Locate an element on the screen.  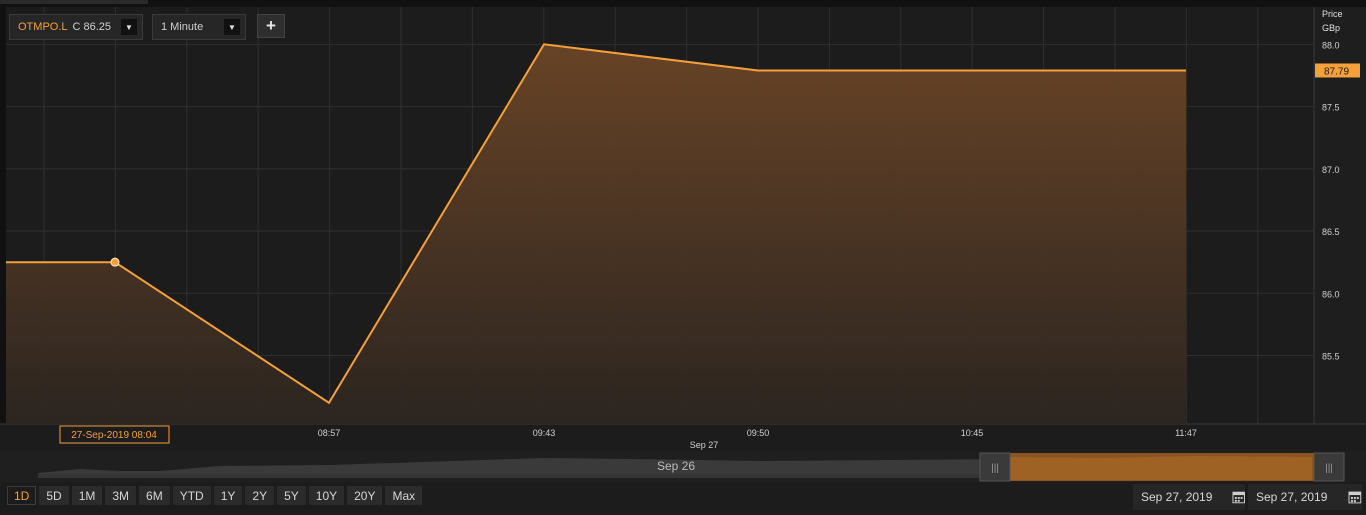
date-to-value: Sep 27, 2019 is located at coordinates (1292, 497).